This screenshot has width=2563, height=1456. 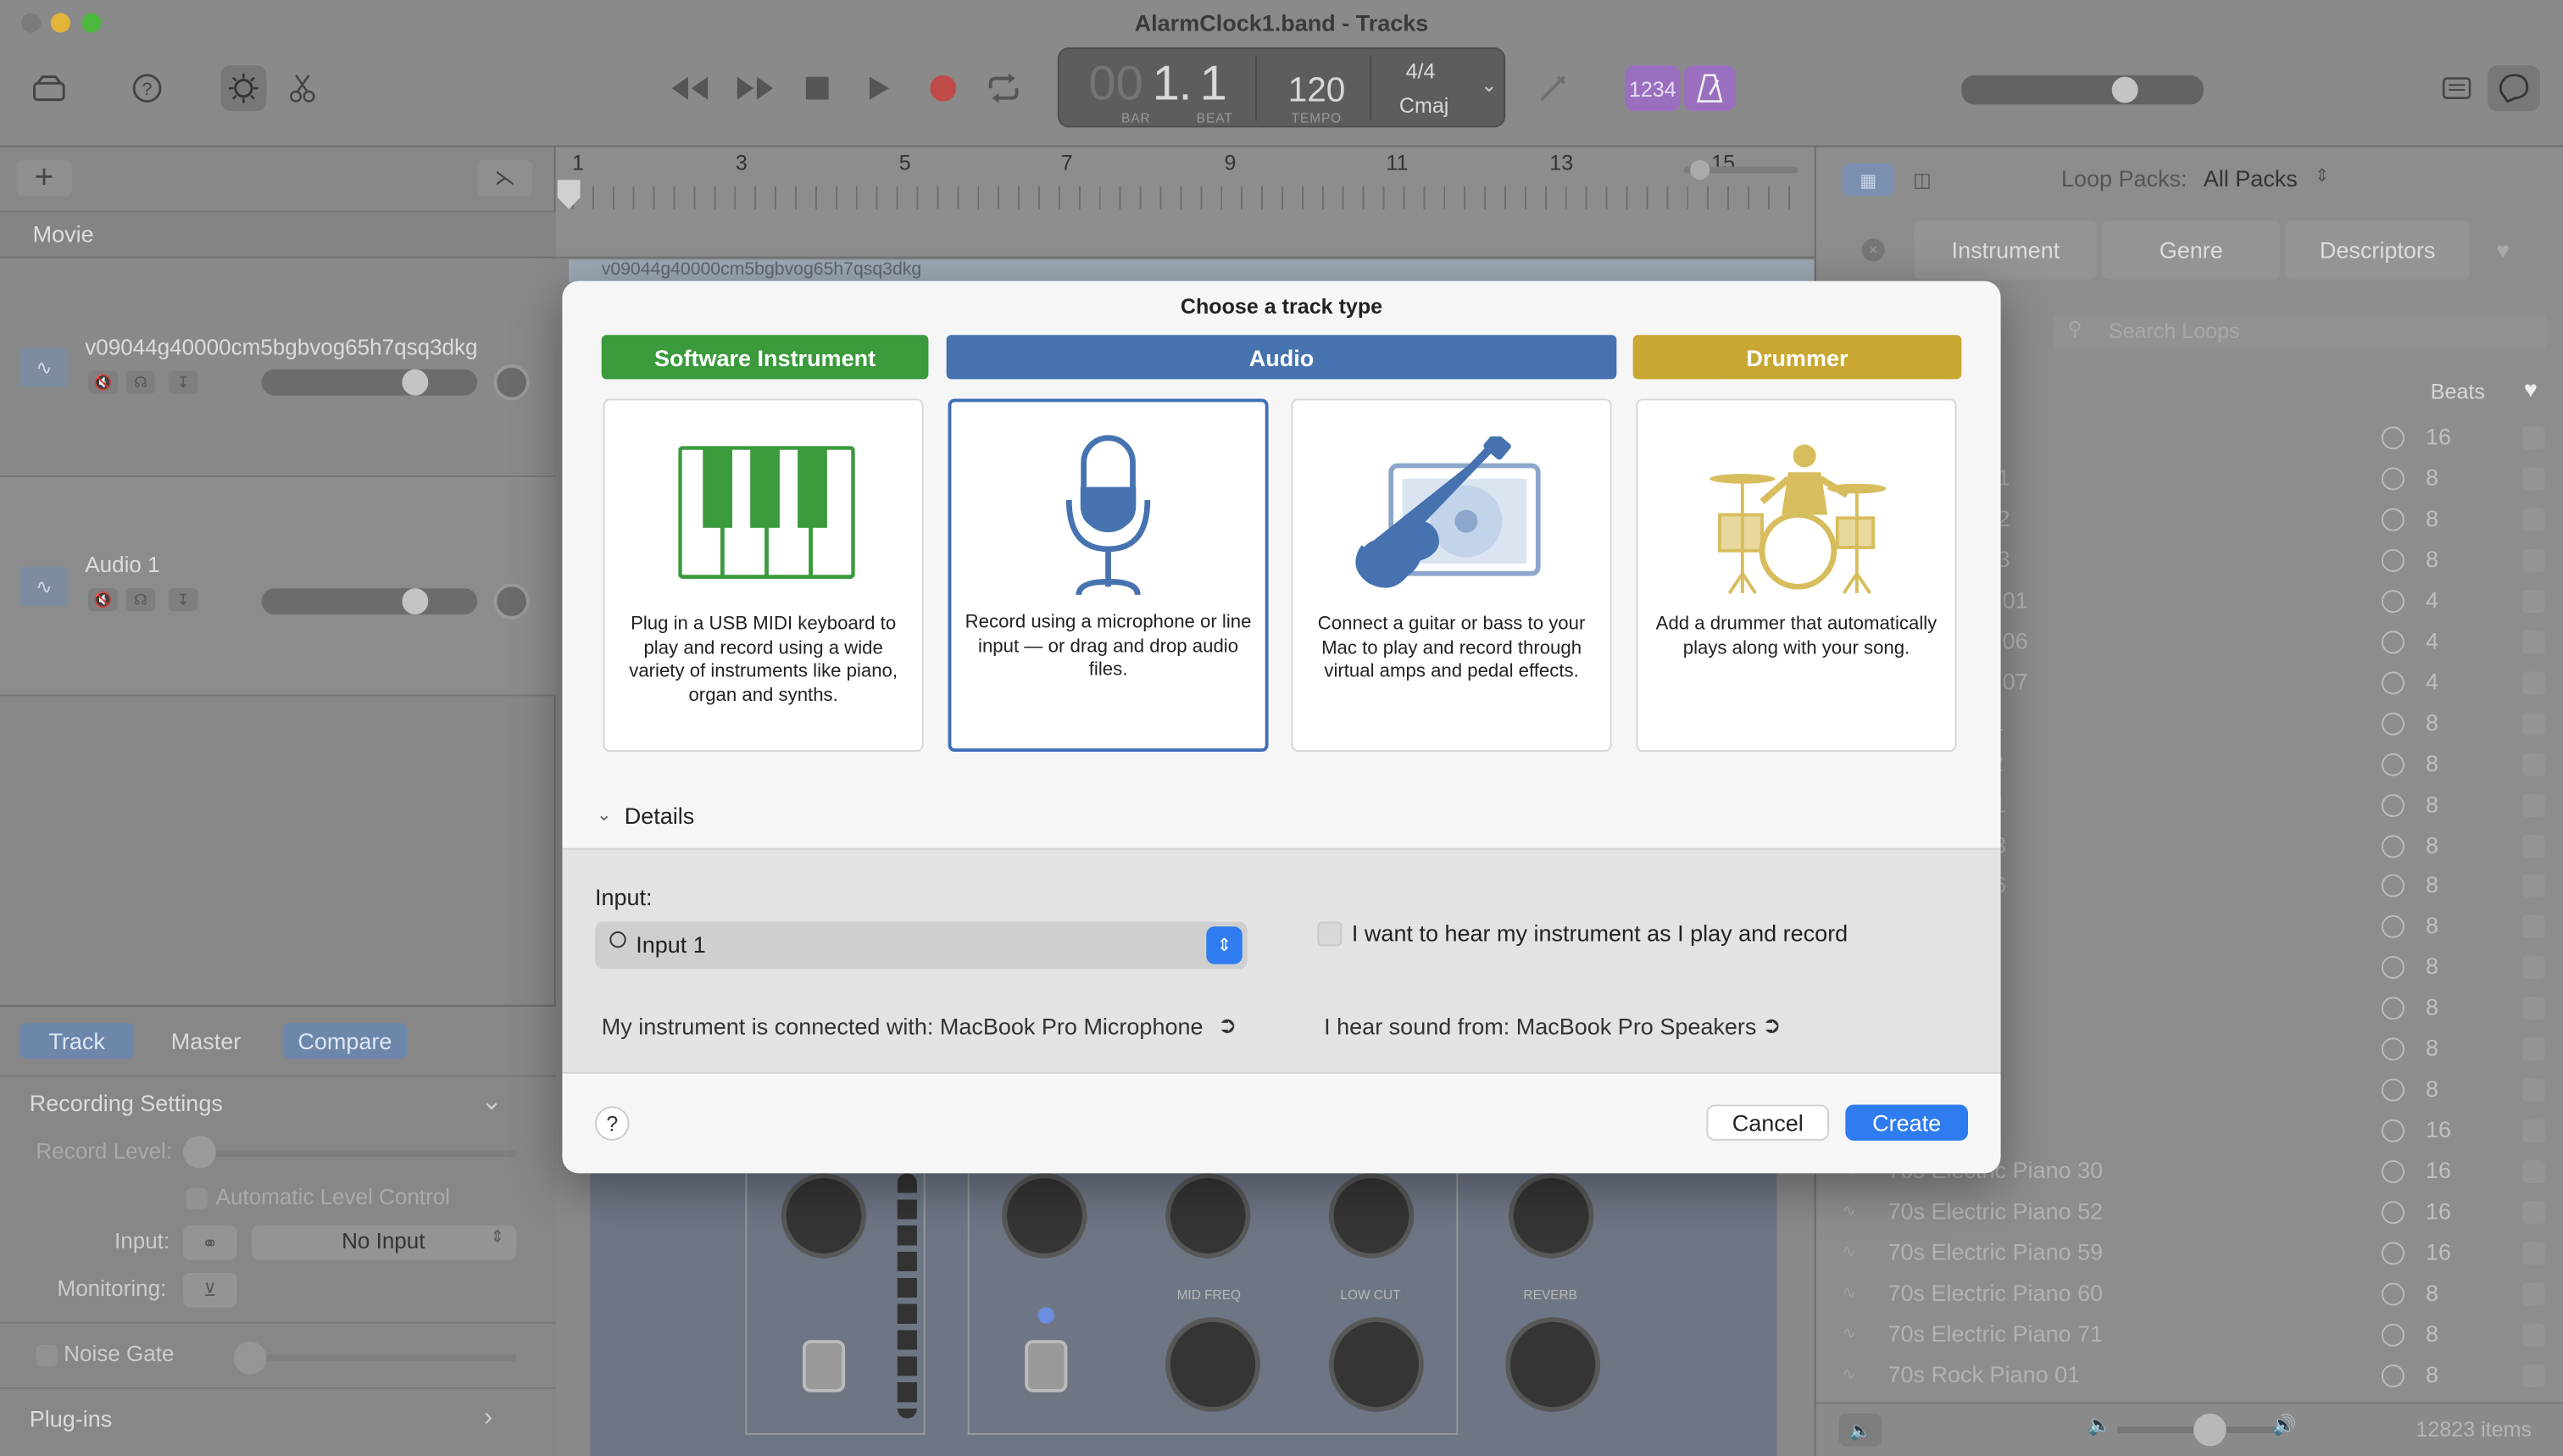 I want to click on reverb-knob, so click(x=1553, y=1364).